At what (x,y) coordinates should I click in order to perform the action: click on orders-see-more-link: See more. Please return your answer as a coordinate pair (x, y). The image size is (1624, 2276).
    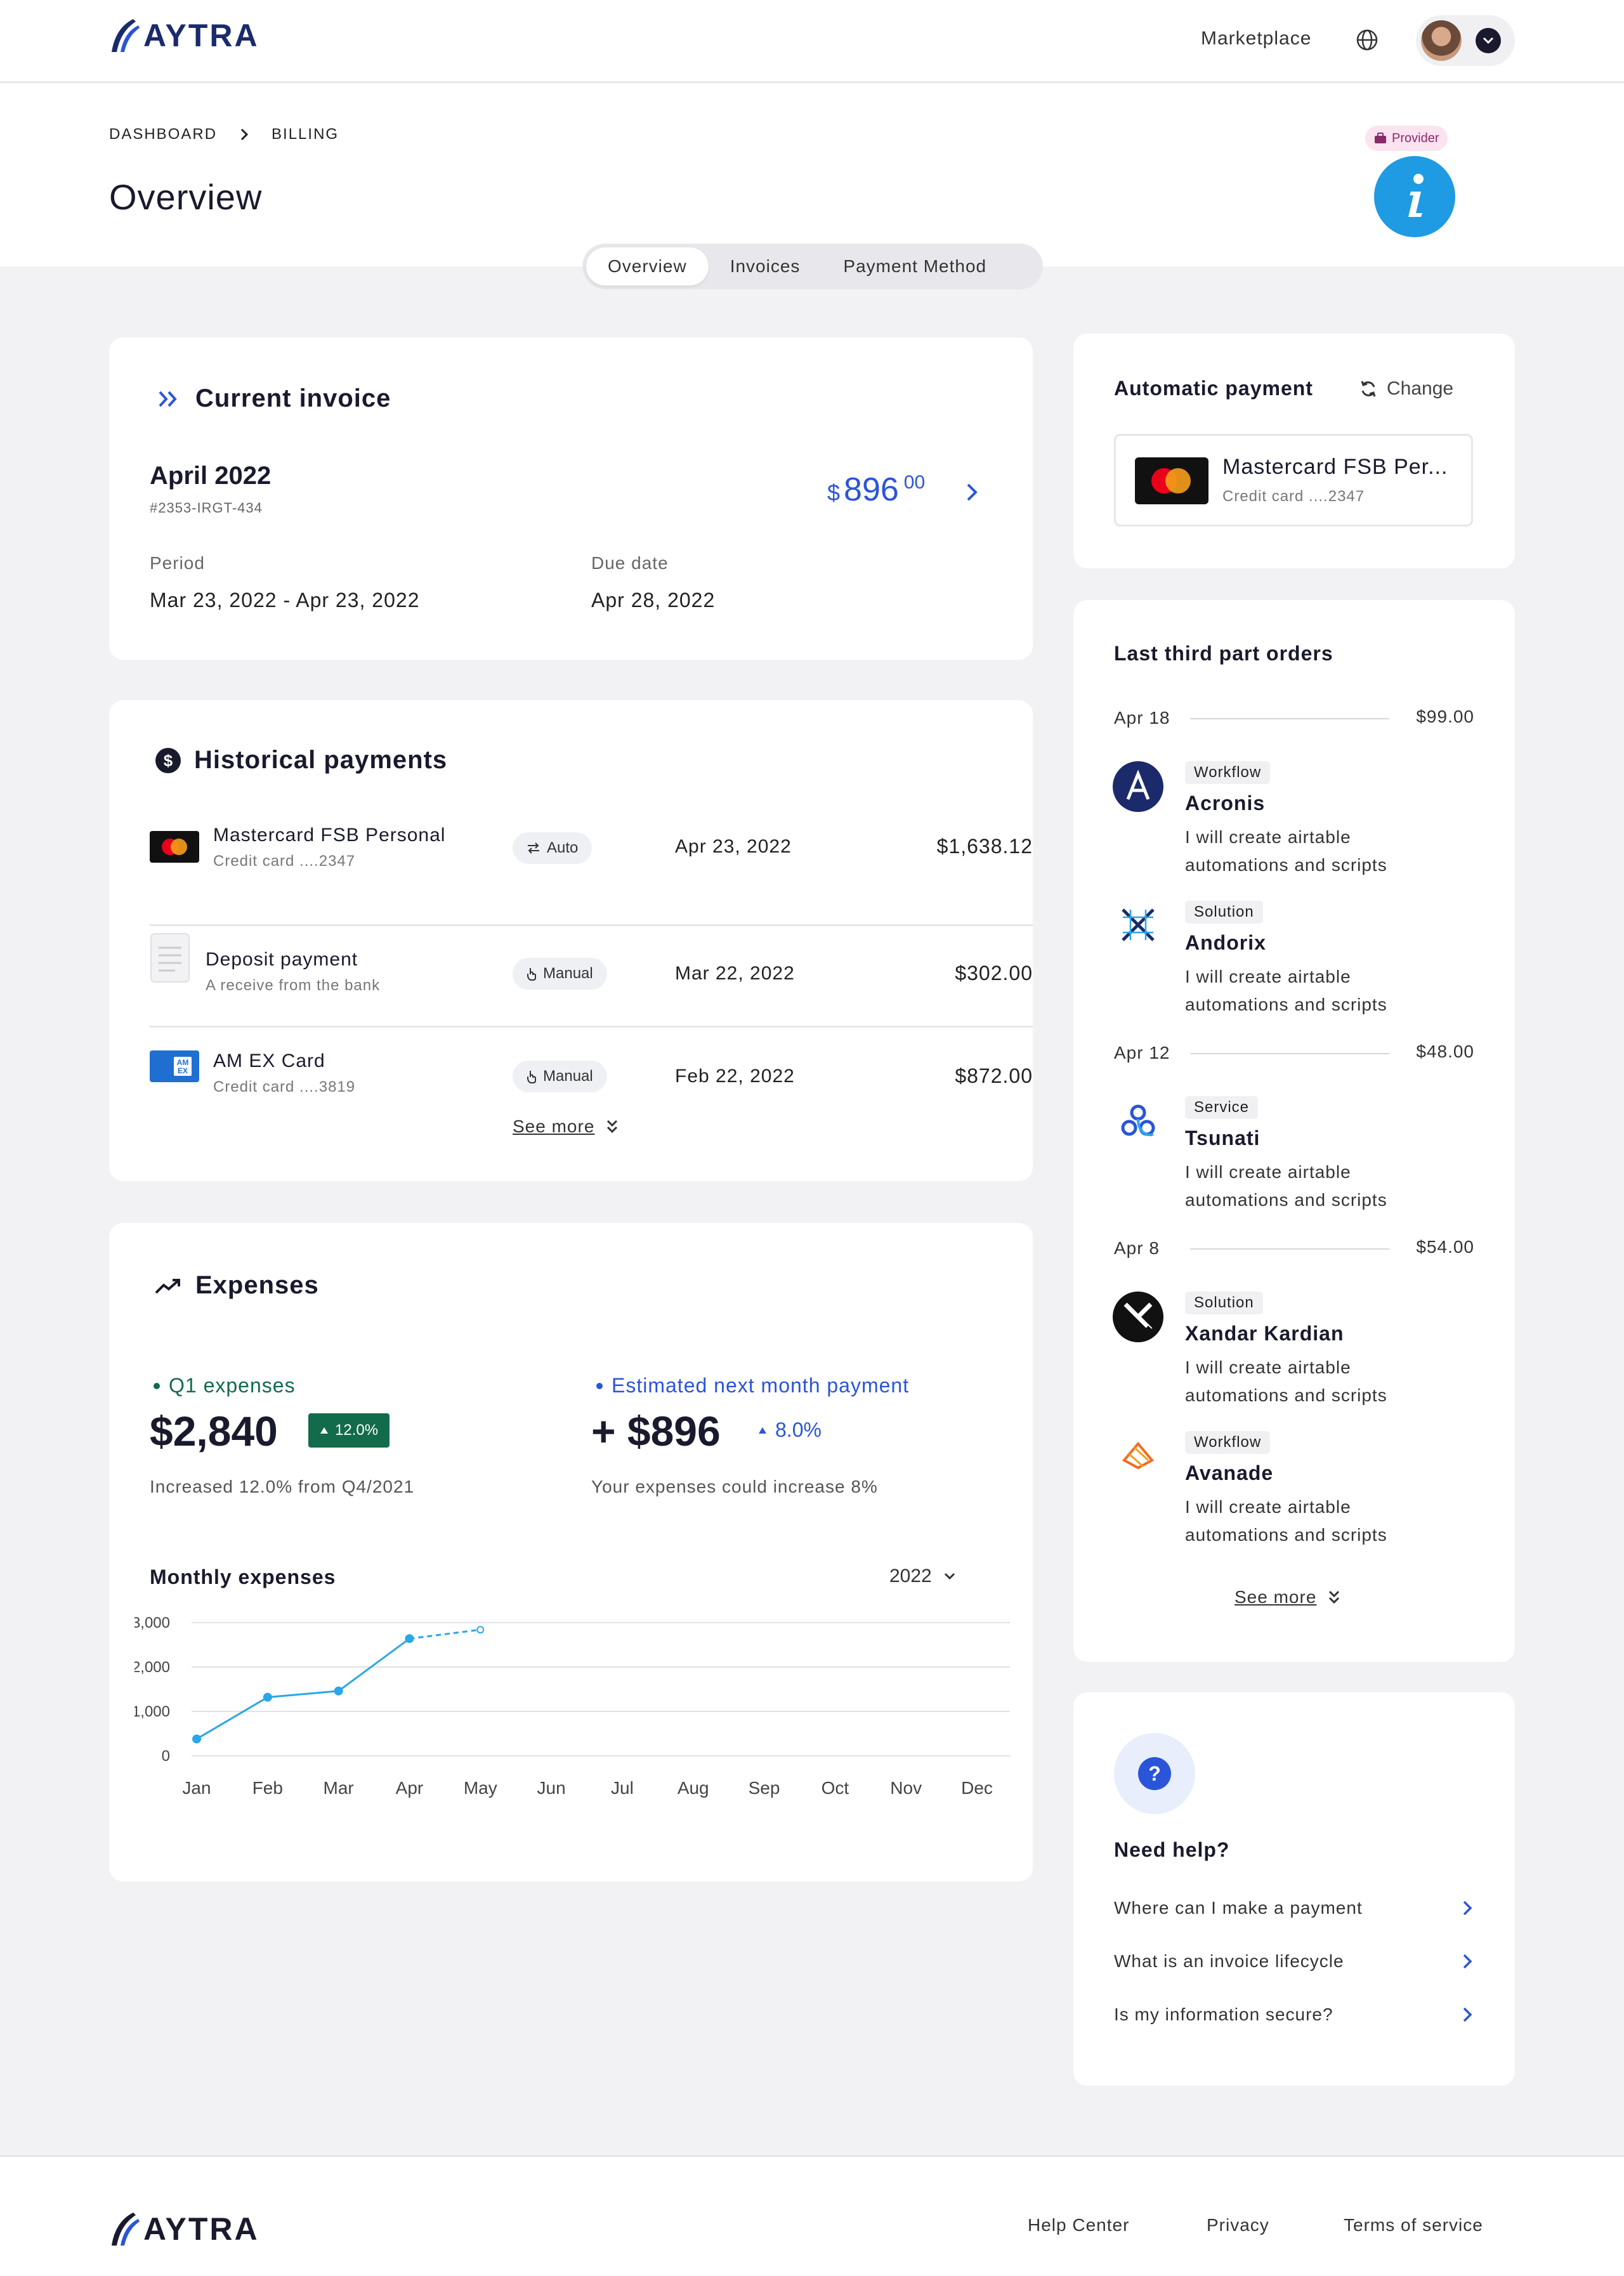
    Looking at the image, I should click on (1287, 1597).